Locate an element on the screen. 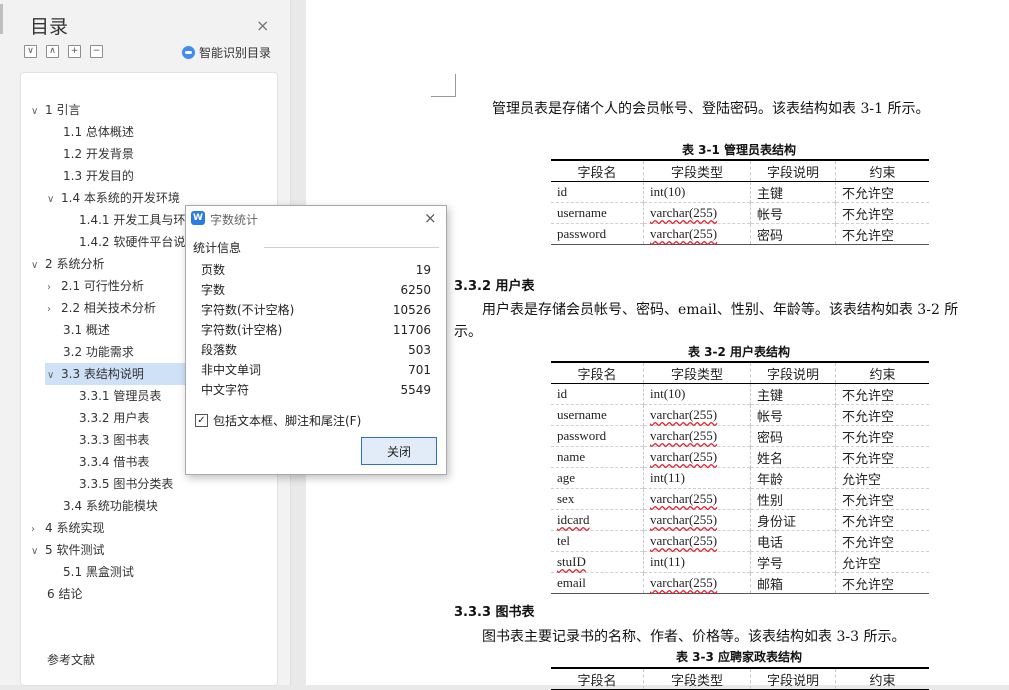  toc-item-3-4: 3.4 系统功能模块 is located at coordinates (110, 506).